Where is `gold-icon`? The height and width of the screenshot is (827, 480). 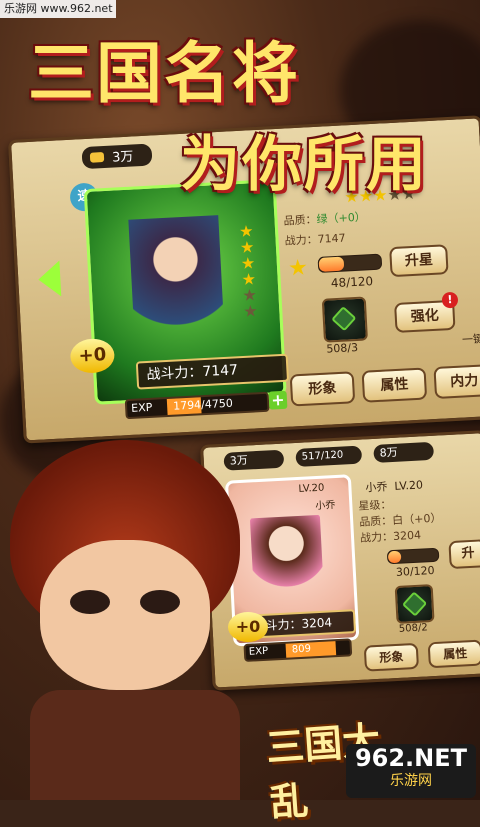 gold-icon is located at coordinates (97, 157).